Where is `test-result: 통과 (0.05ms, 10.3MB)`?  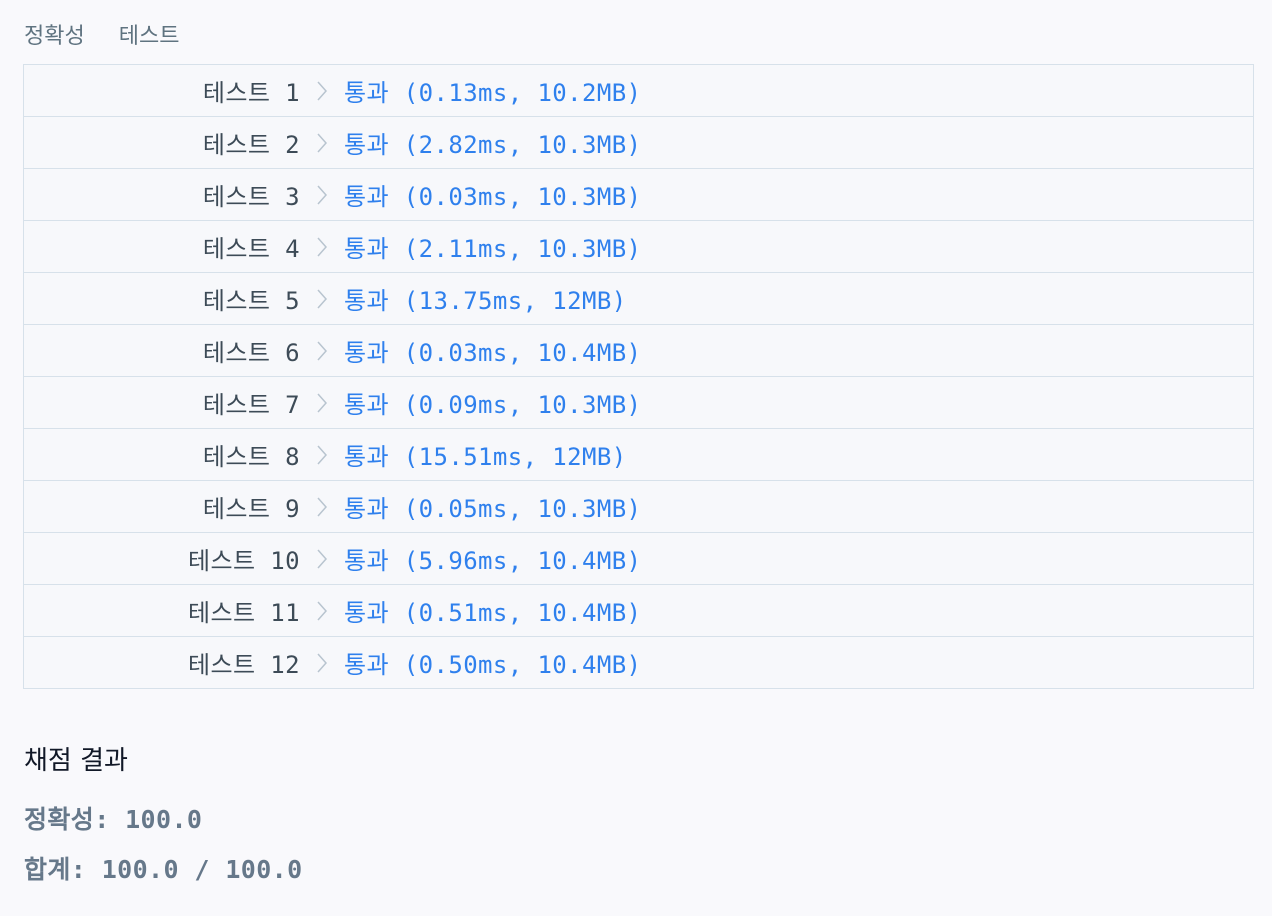 test-result: 통과 (0.05ms, 10.3MB) is located at coordinates (493, 509).